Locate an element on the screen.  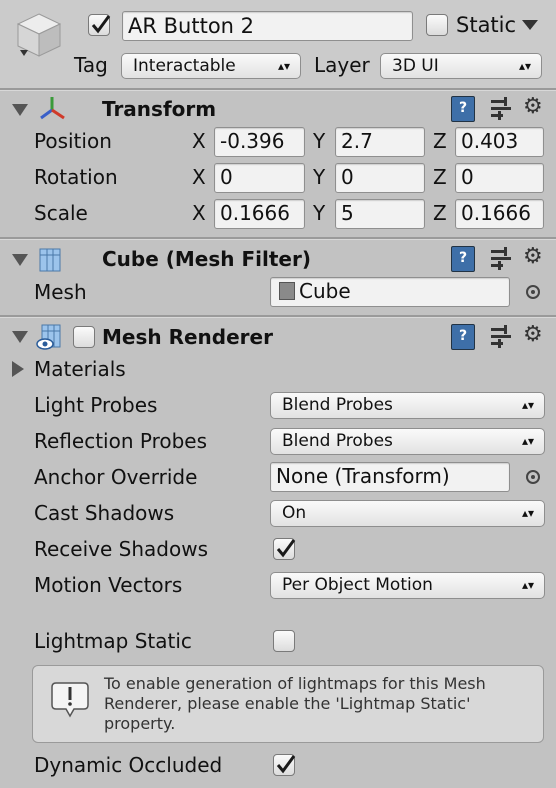
light-probes-label: Light Probes is located at coordinates (96, 405).